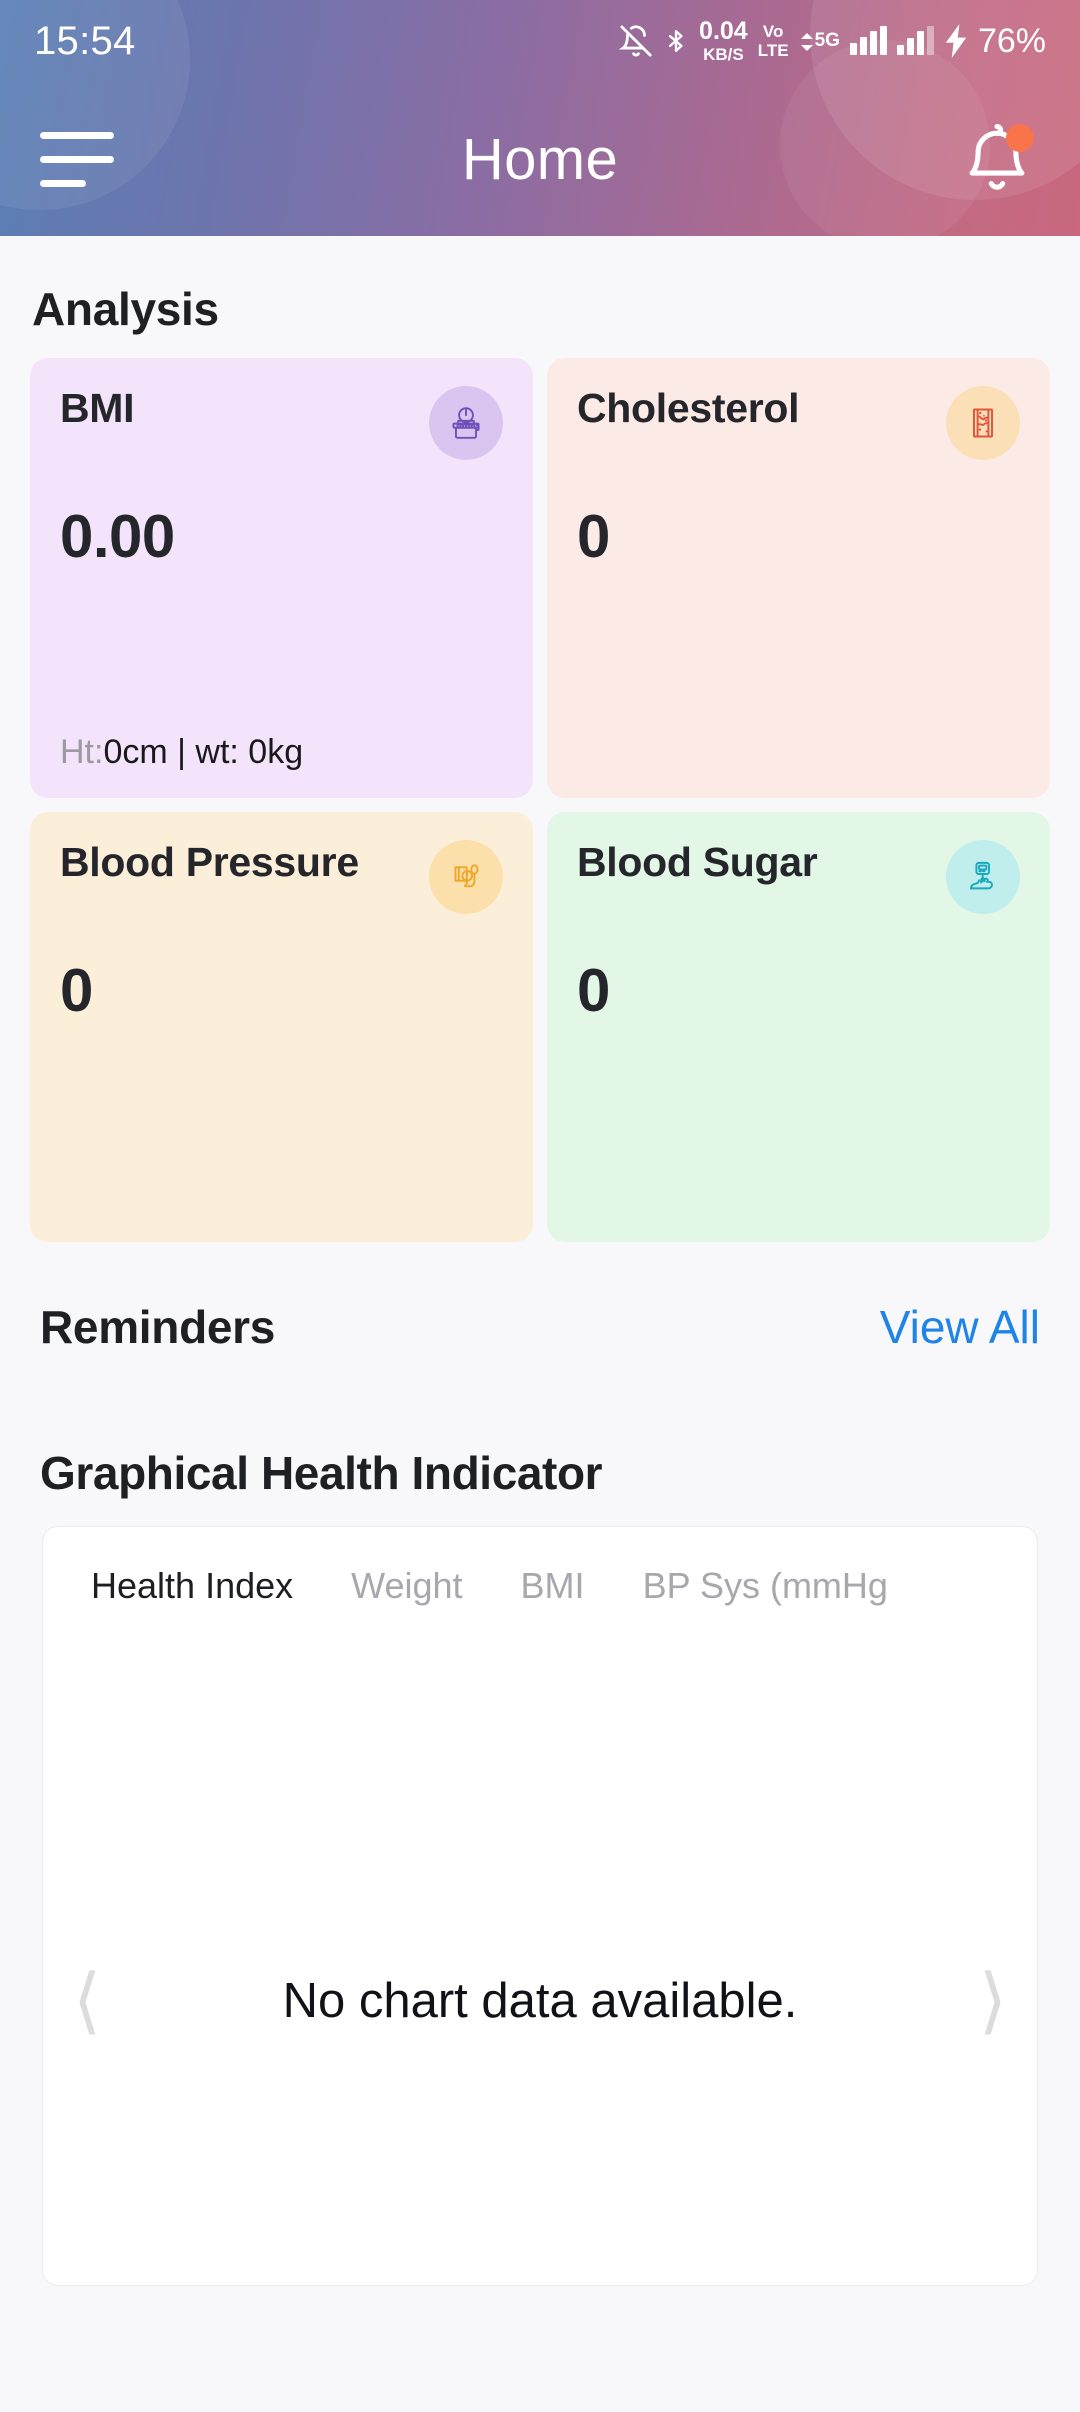  I want to click on chart-tab-weight: Weight, so click(406, 1586).